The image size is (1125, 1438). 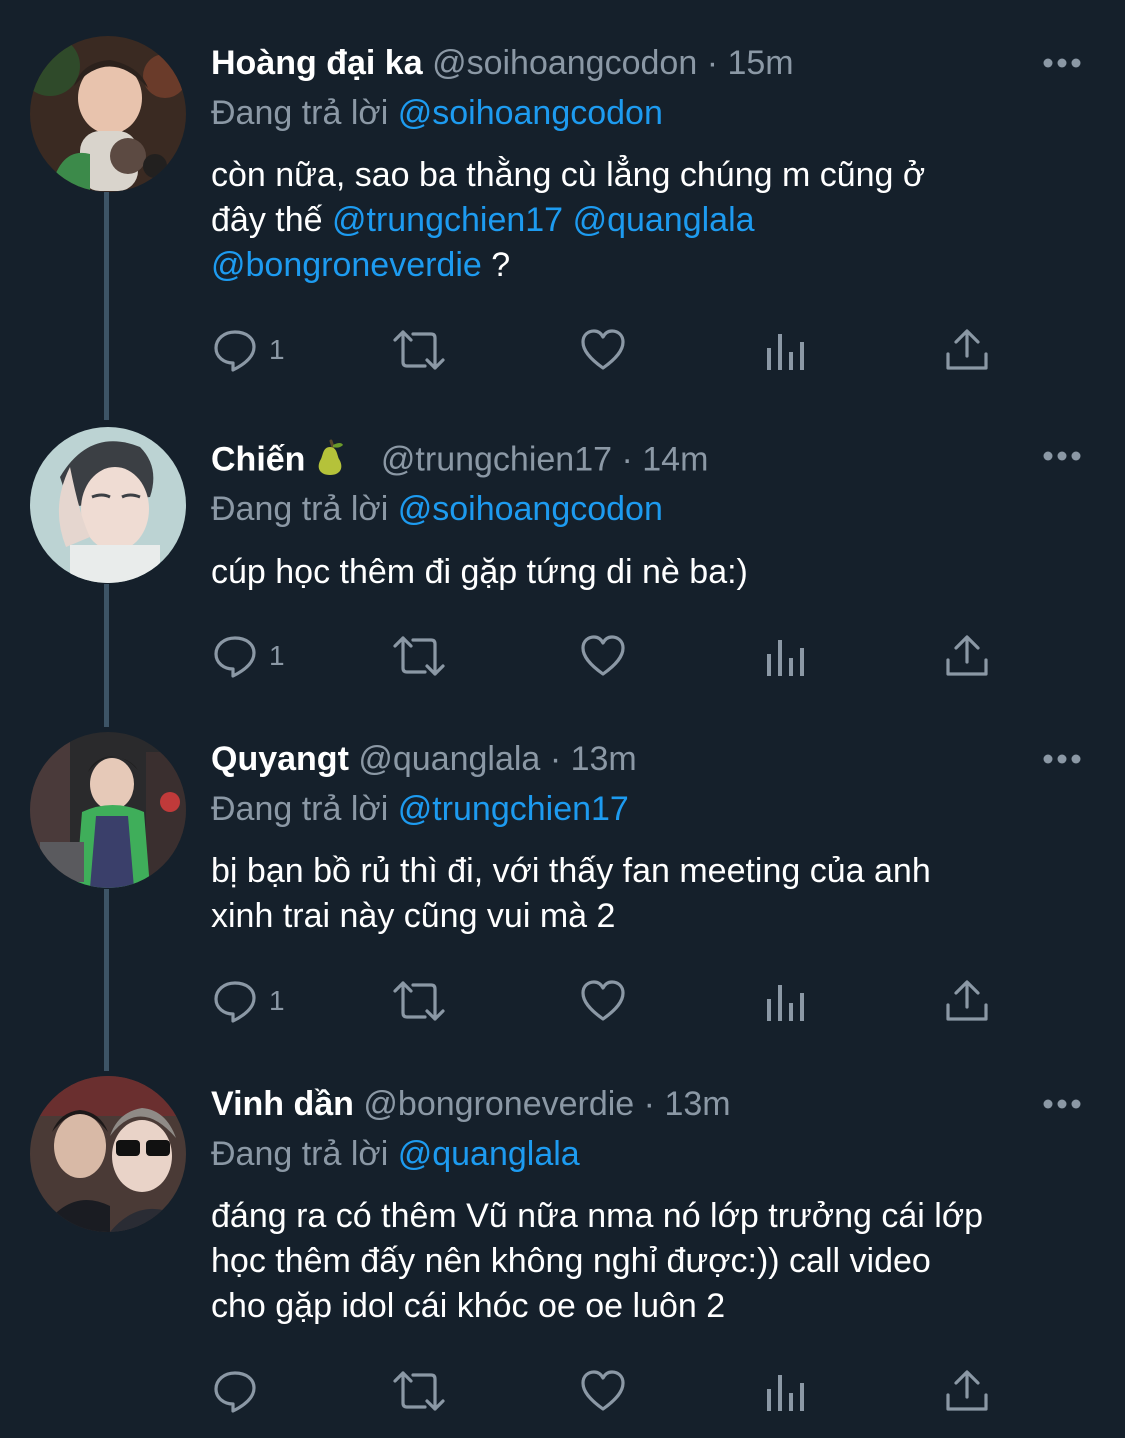 I want to click on mention-link: @quanglala, so click(x=664, y=220).